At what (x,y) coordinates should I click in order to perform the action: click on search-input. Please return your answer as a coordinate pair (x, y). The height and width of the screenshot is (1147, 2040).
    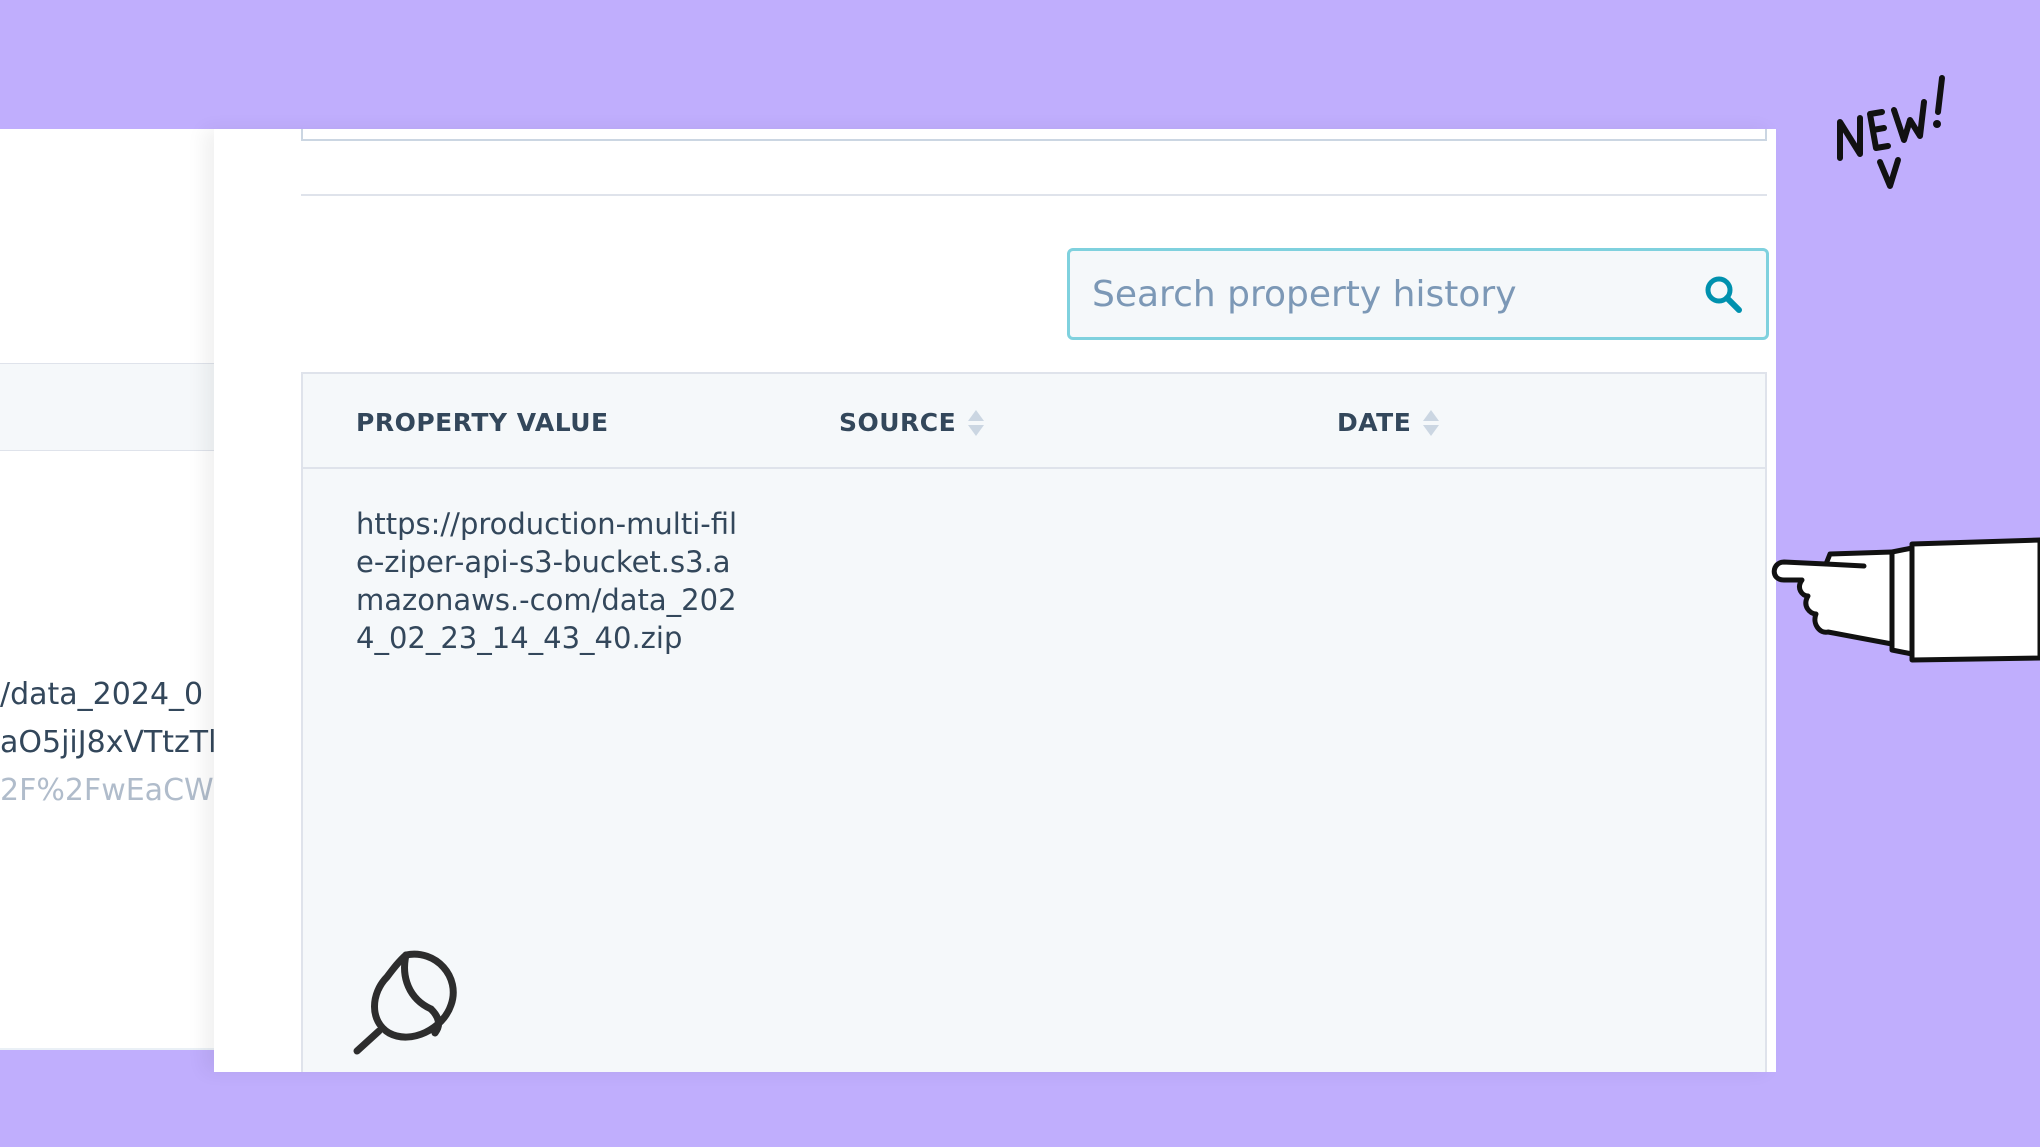
    Looking at the image, I should click on (1397, 294).